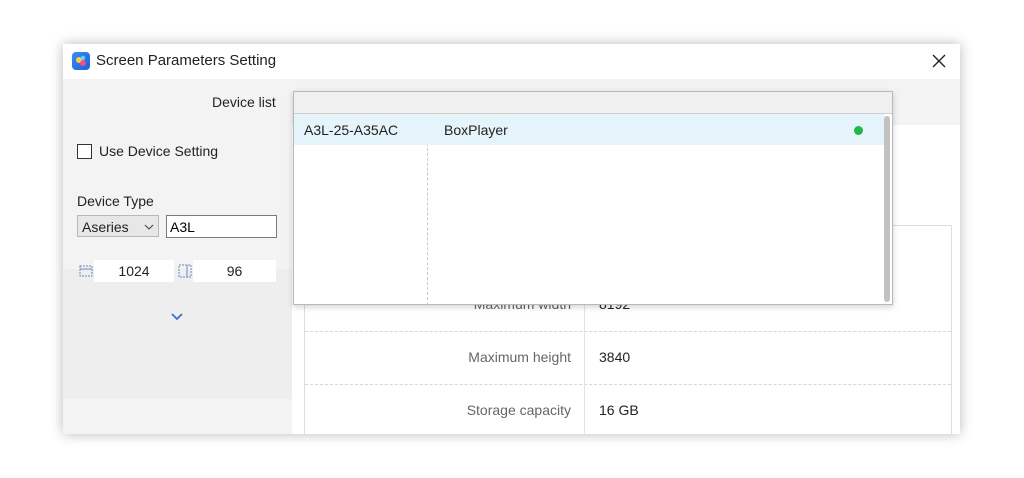 The width and height of the screenshot is (1024, 478). I want to click on checkbox-box, so click(84, 151).